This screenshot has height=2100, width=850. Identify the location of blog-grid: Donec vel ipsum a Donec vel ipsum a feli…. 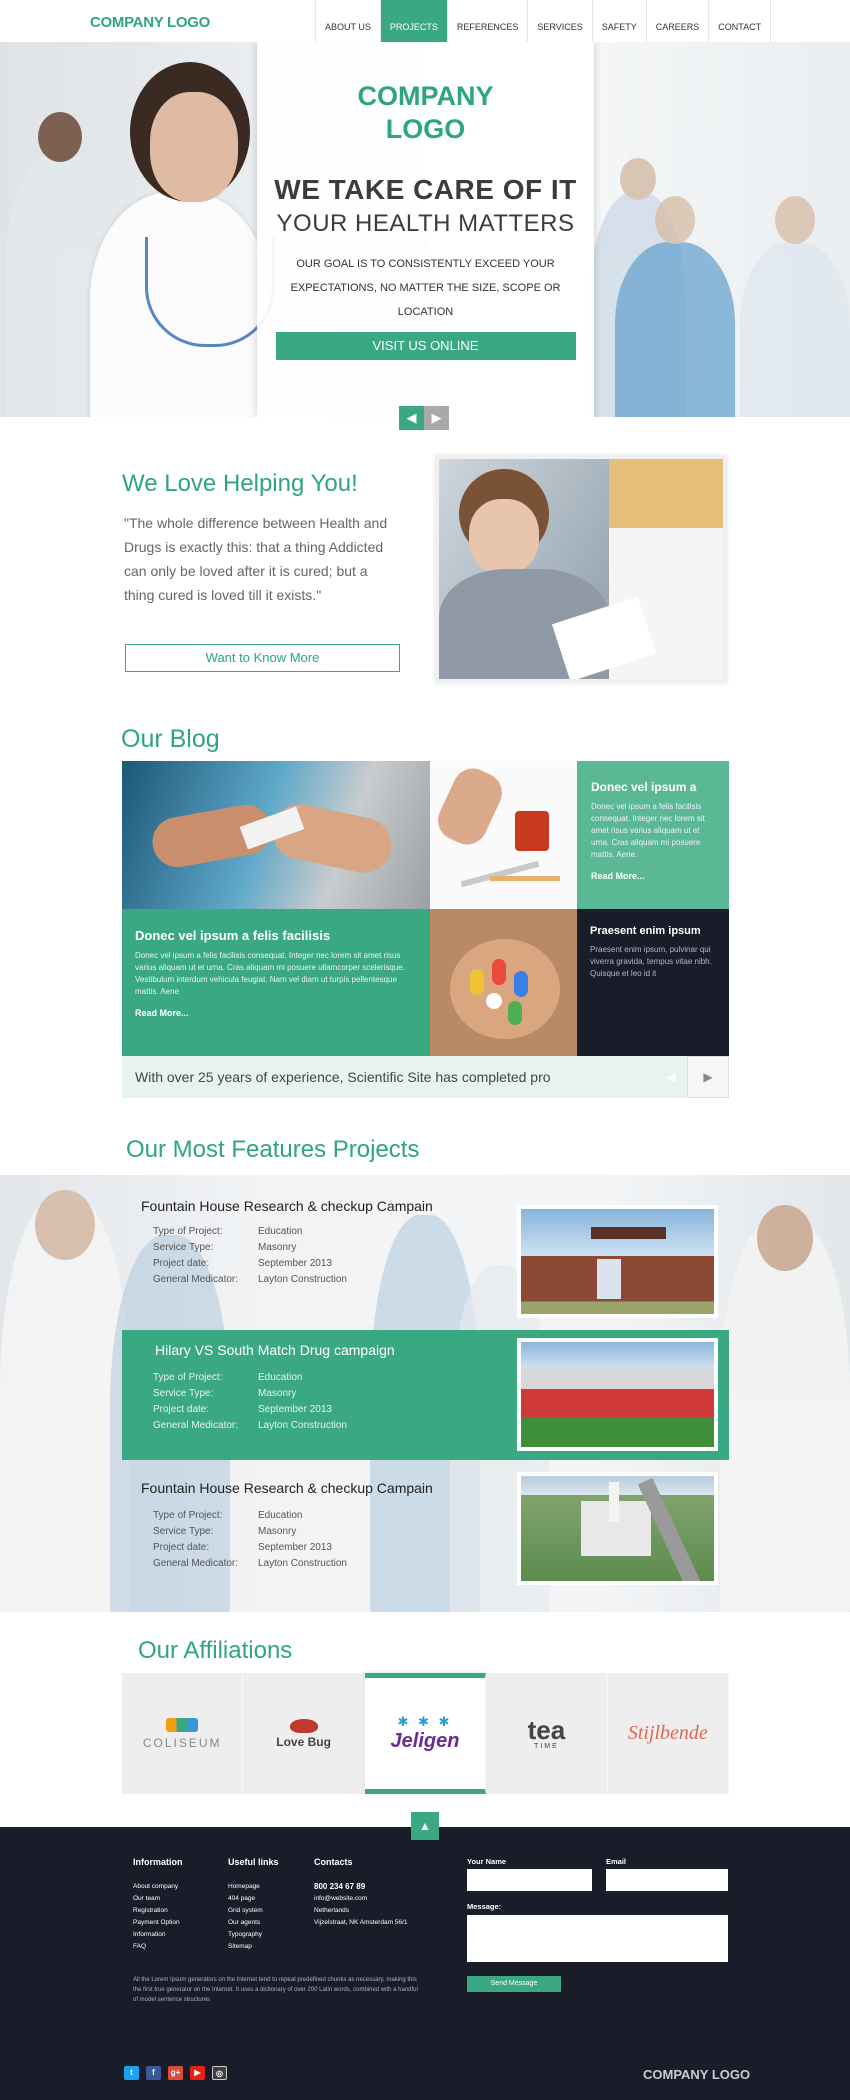
(425, 908).